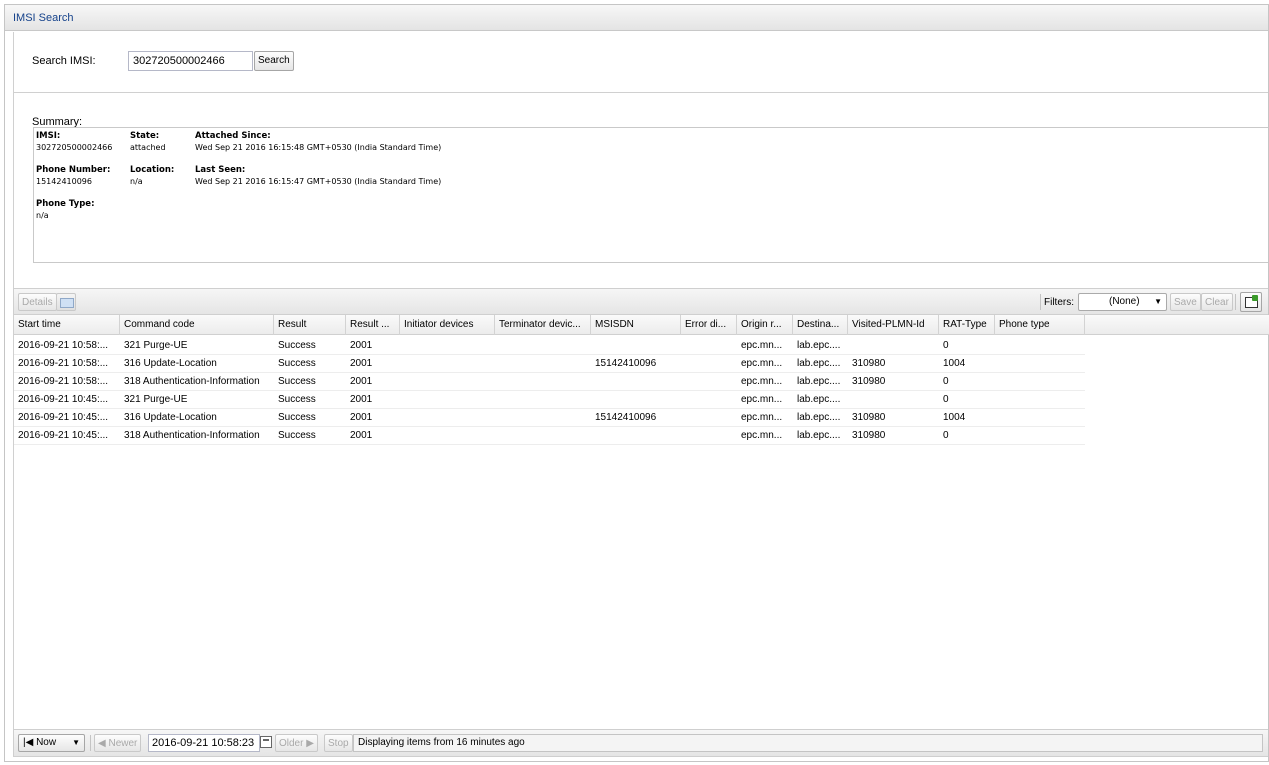  I want to click on cell-phone-type, so click(1040, 364).